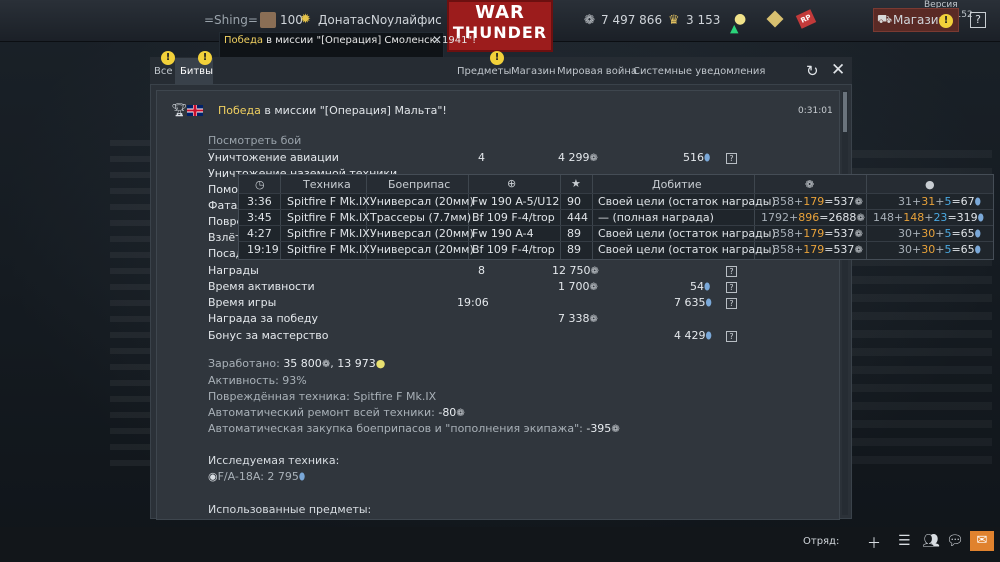 Image resolution: width=1000 pixels, height=562 pixels. What do you see at coordinates (512, 183) in the screenshot?
I see `crosshair-icon: ⊕` at bounding box center [512, 183].